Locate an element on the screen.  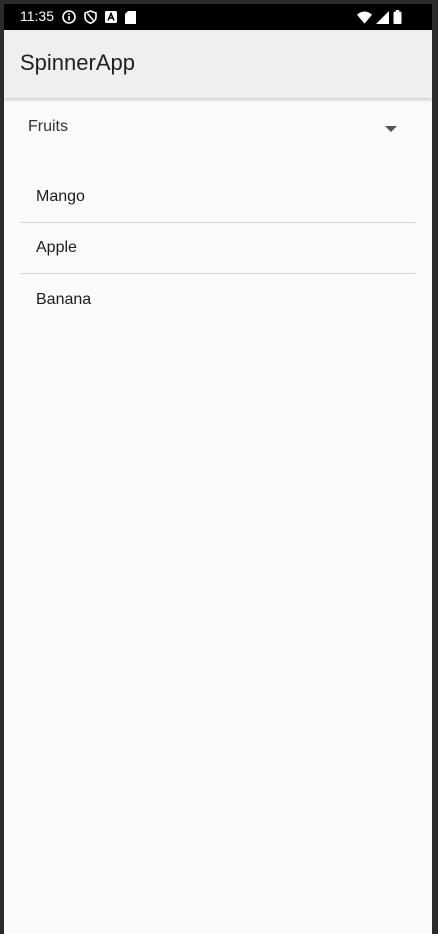
system-icons is located at coordinates (377, 17).